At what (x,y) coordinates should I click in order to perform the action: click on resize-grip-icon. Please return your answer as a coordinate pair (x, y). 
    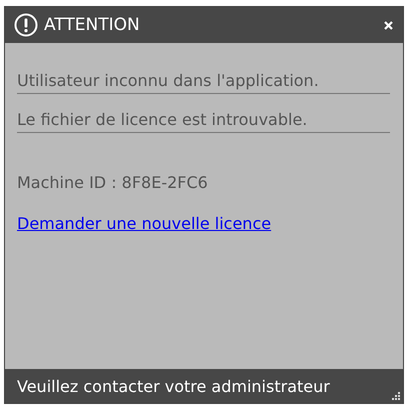
    Looking at the image, I should click on (396, 396).